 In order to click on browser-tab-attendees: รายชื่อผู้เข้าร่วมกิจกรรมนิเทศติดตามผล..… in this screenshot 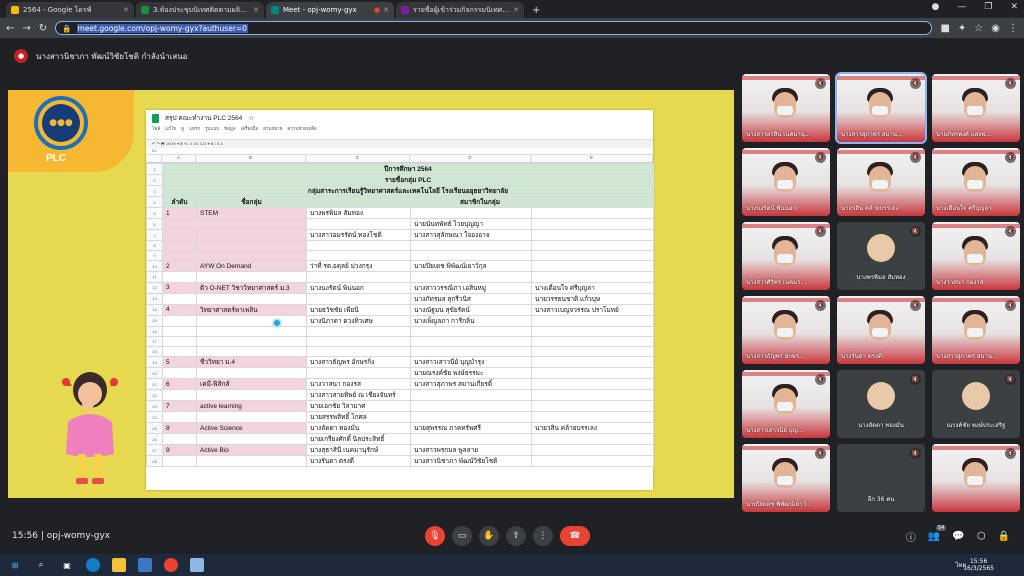, I will do `click(460, 10)`.